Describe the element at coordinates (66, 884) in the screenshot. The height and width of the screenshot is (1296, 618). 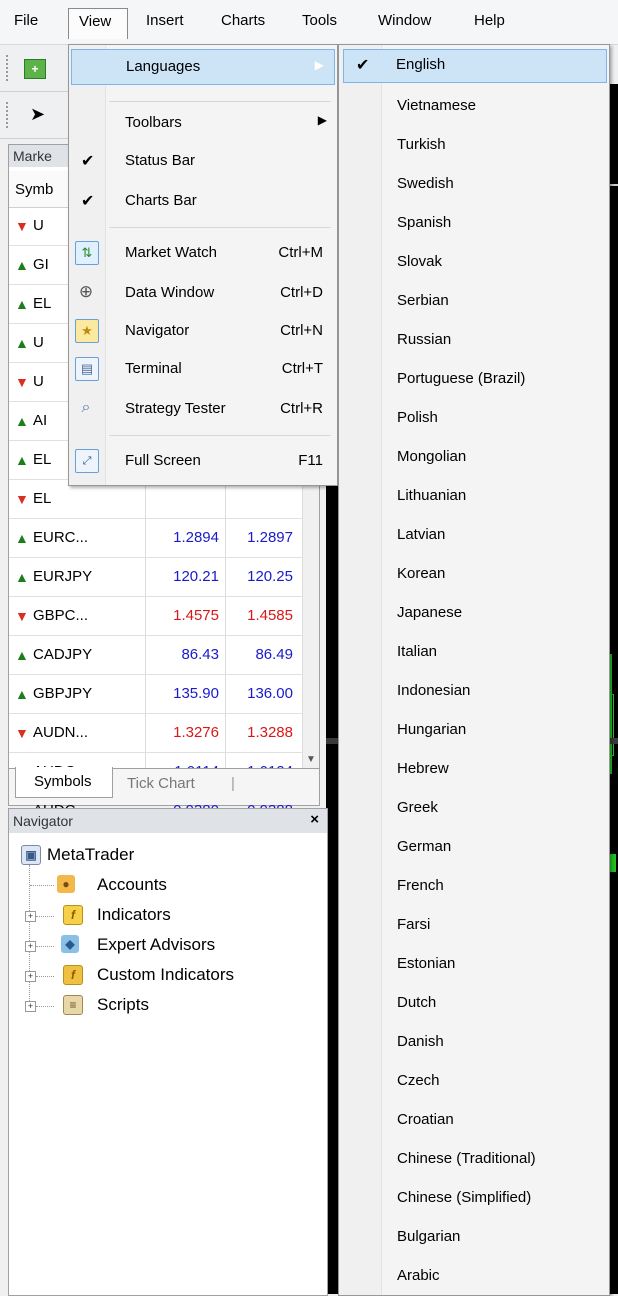
I see `accounts-icon: ●` at that location.